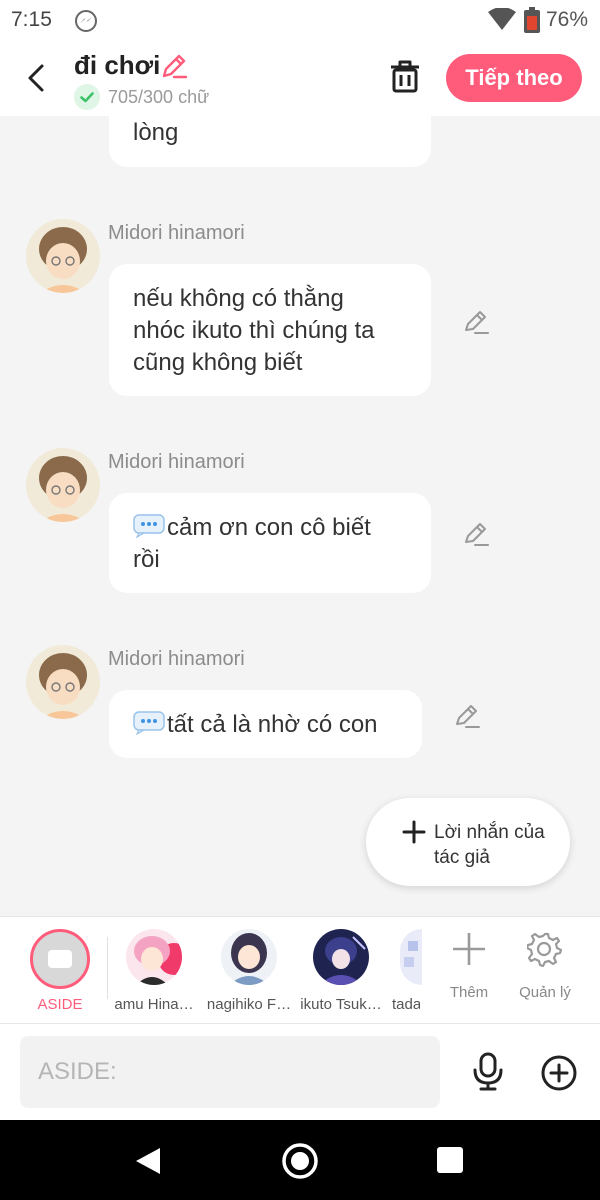 Image resolution: width=600 pixels, height=1200 pixels. I want to click on message-bubble: lòng, so click(270, 141).